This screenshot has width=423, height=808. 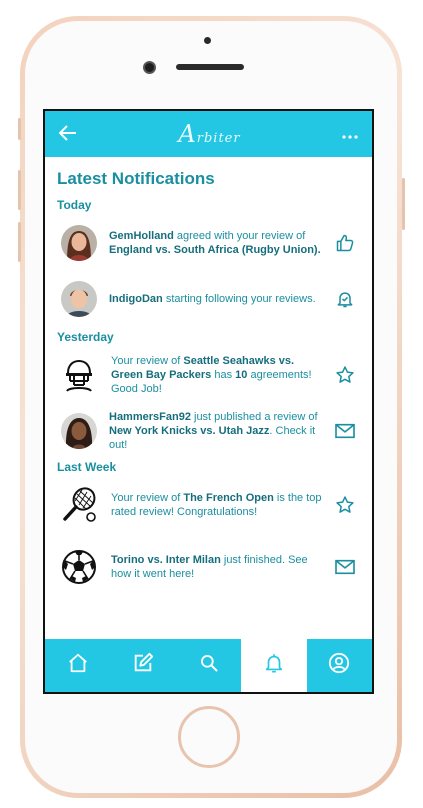 I want to click on bottom-nav, so click(x=208, y=665).